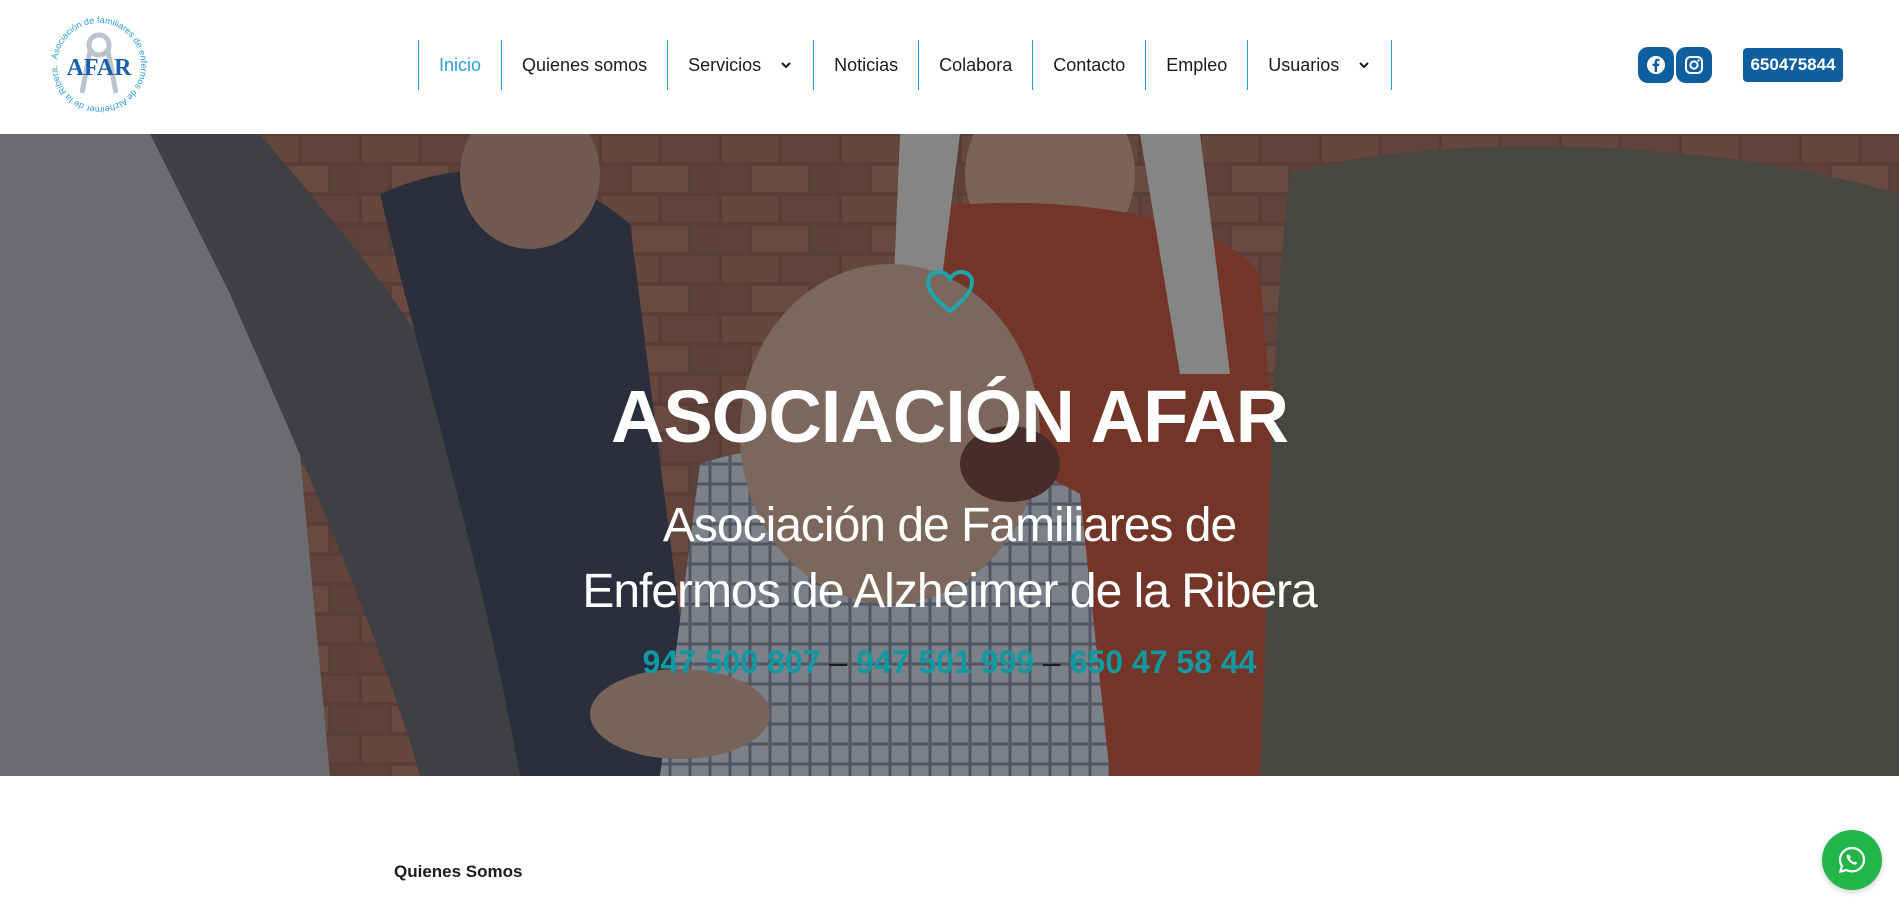 The image size is (1899, 909). I want to click on nav-item-noticias: Noticias, so click(865, 65).